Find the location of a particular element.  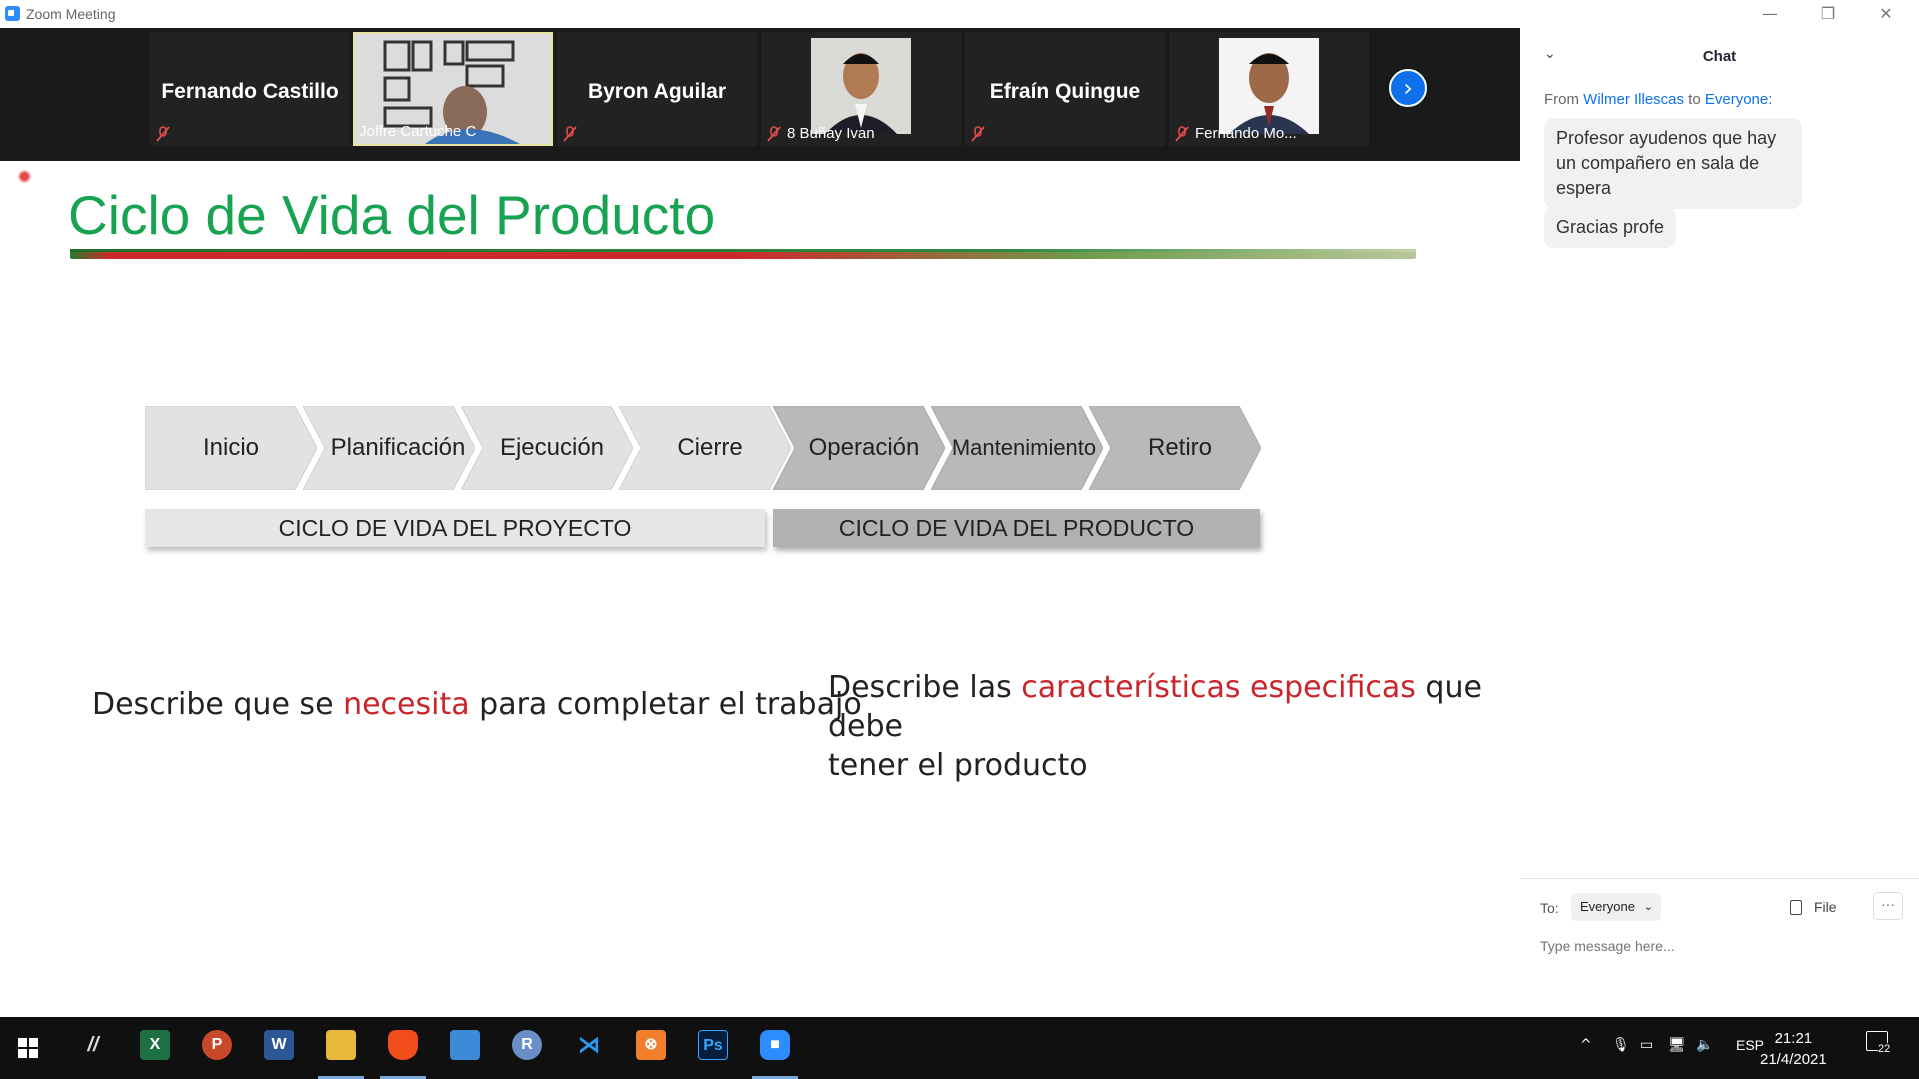

phase-planificacion: Planificación is located at coordinates (389, 448).